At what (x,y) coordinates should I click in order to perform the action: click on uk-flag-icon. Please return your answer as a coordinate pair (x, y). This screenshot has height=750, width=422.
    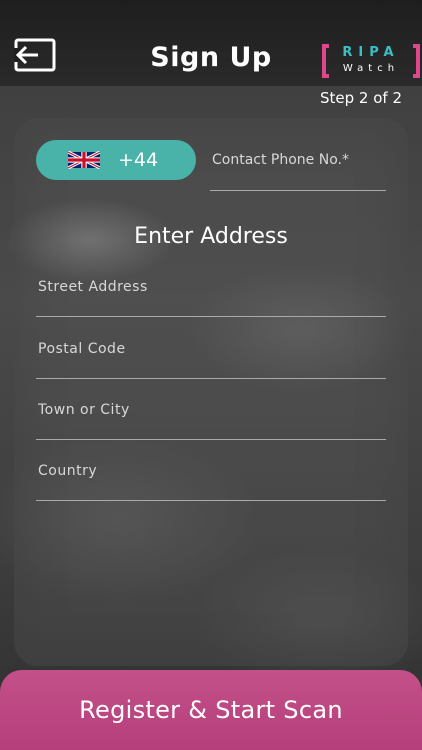
    Looking at the image, I should click on (84, 160).